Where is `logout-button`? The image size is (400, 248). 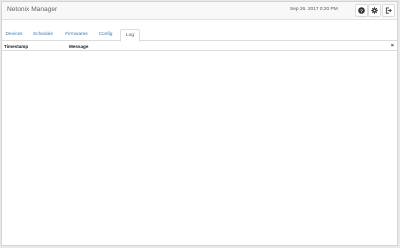 logout-button is located at coordinates (388, 10).